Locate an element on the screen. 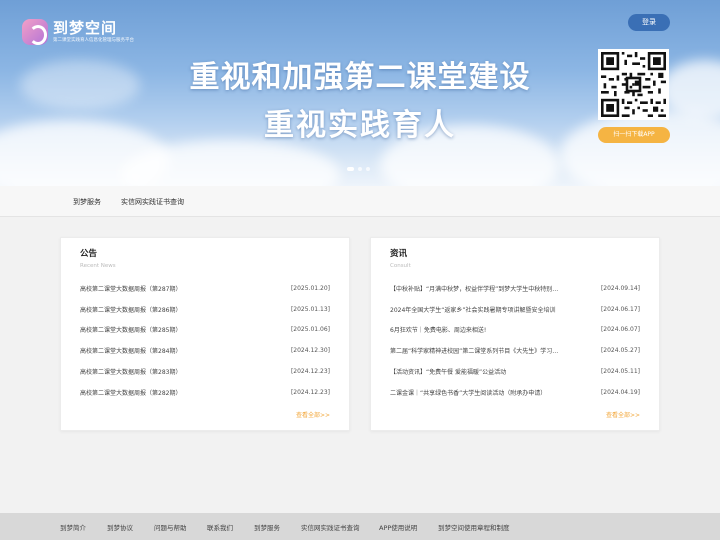 This screenshot has width=720, height=540. logo-subtitle: 第二课堂实践育人信息化管理与服务平台 is located at coordinates (93, 40).